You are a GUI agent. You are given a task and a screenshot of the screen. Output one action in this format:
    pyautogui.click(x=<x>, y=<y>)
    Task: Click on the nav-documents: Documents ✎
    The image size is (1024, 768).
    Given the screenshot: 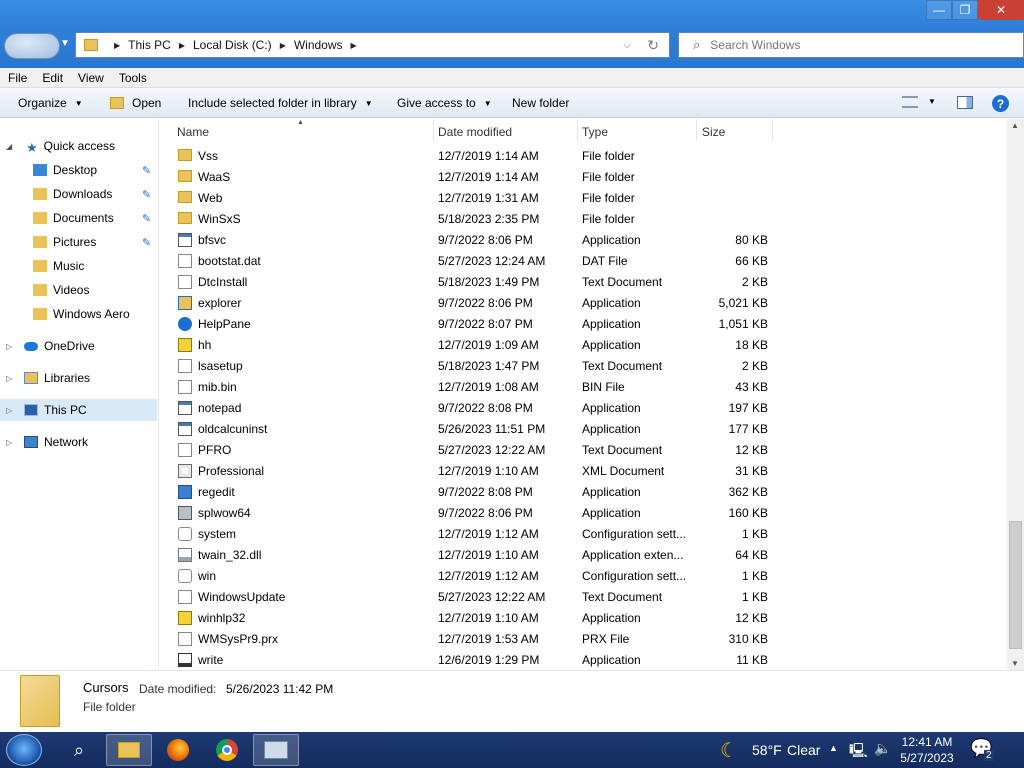 What is the action you would take?
    pyautogui.click(x=78, y=218)
    